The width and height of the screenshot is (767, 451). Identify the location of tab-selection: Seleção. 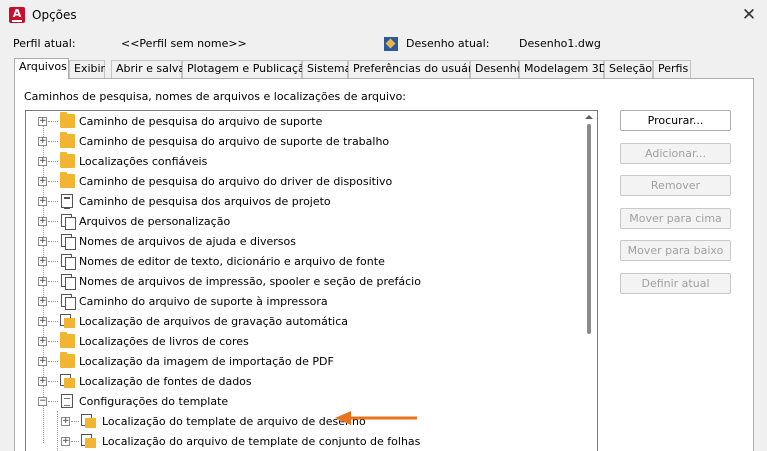
(628, 69).